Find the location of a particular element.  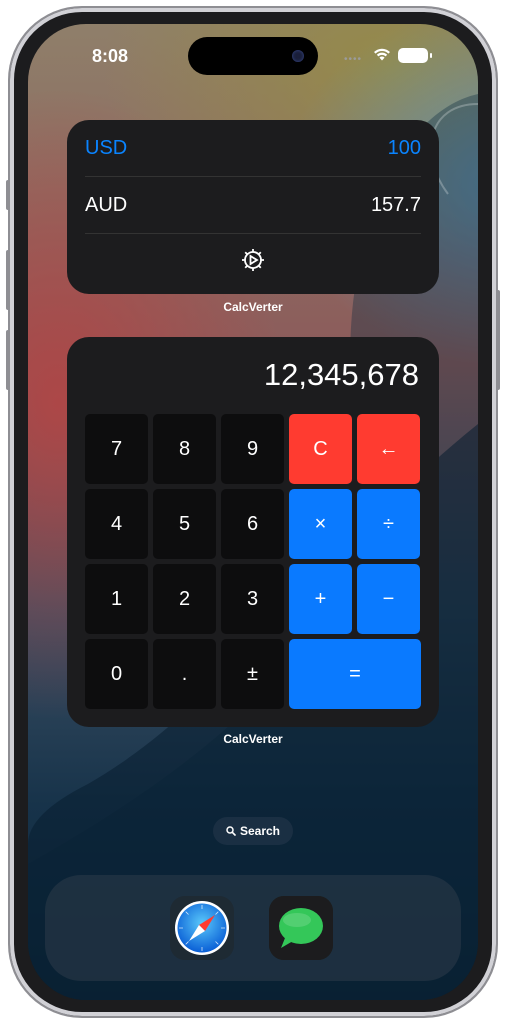

front-camera is located at coordinates (298, 56).